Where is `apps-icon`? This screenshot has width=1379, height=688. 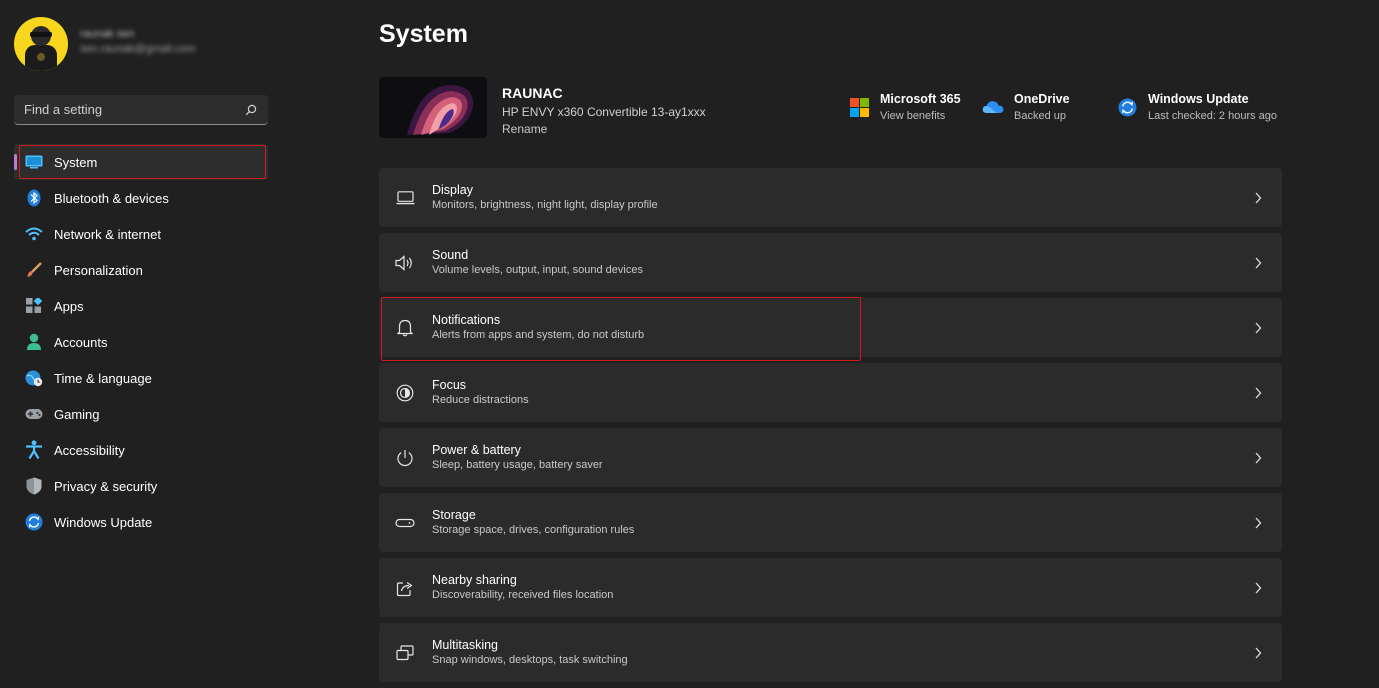 apps-icon is located at coordinates (34, 306).